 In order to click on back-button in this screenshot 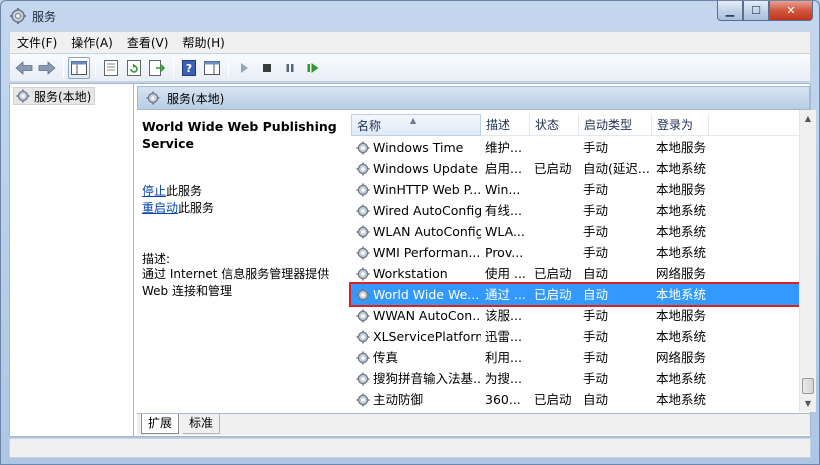, I will do `click(24, 68)`.